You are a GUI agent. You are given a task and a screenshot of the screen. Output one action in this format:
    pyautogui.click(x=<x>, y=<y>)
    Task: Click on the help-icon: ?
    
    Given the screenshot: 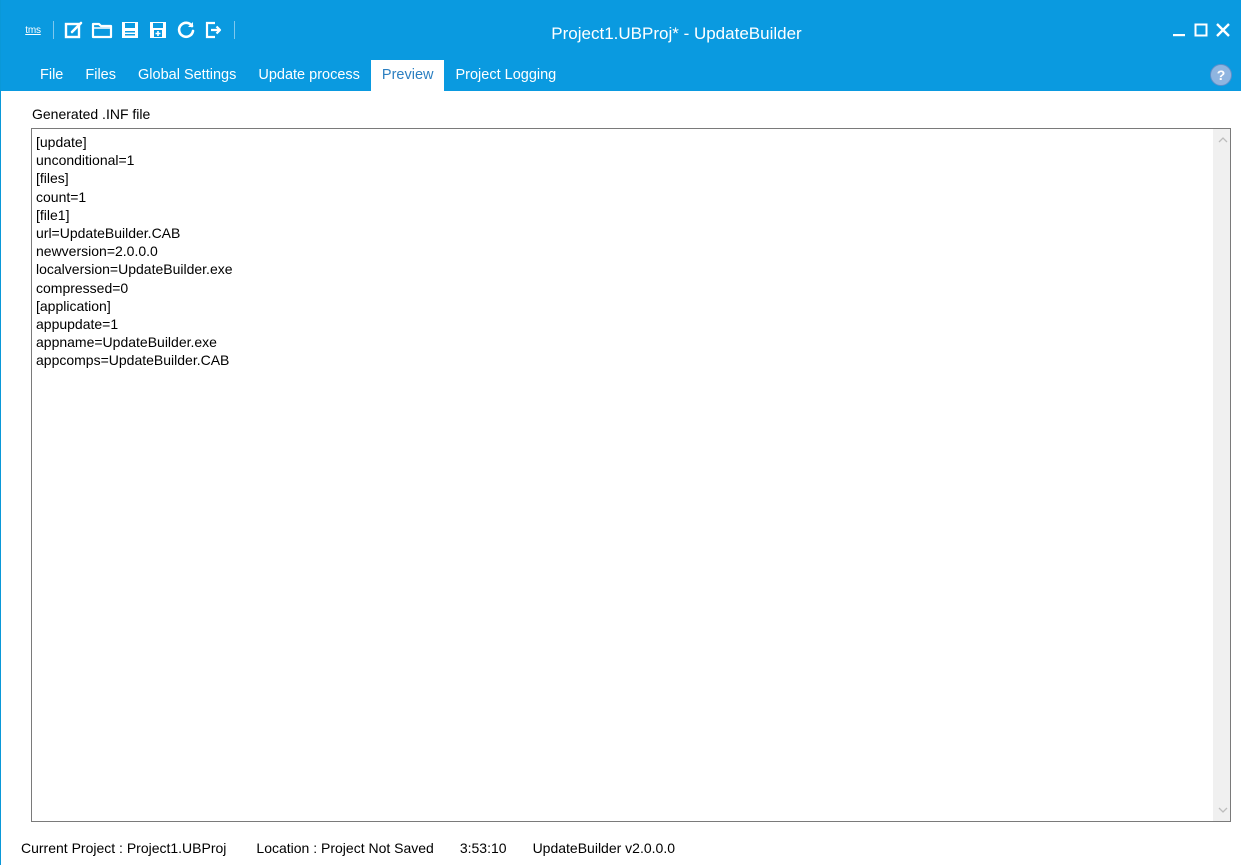 What is the action you would take?
    pyautogui.click(x=1221, y=75)
    